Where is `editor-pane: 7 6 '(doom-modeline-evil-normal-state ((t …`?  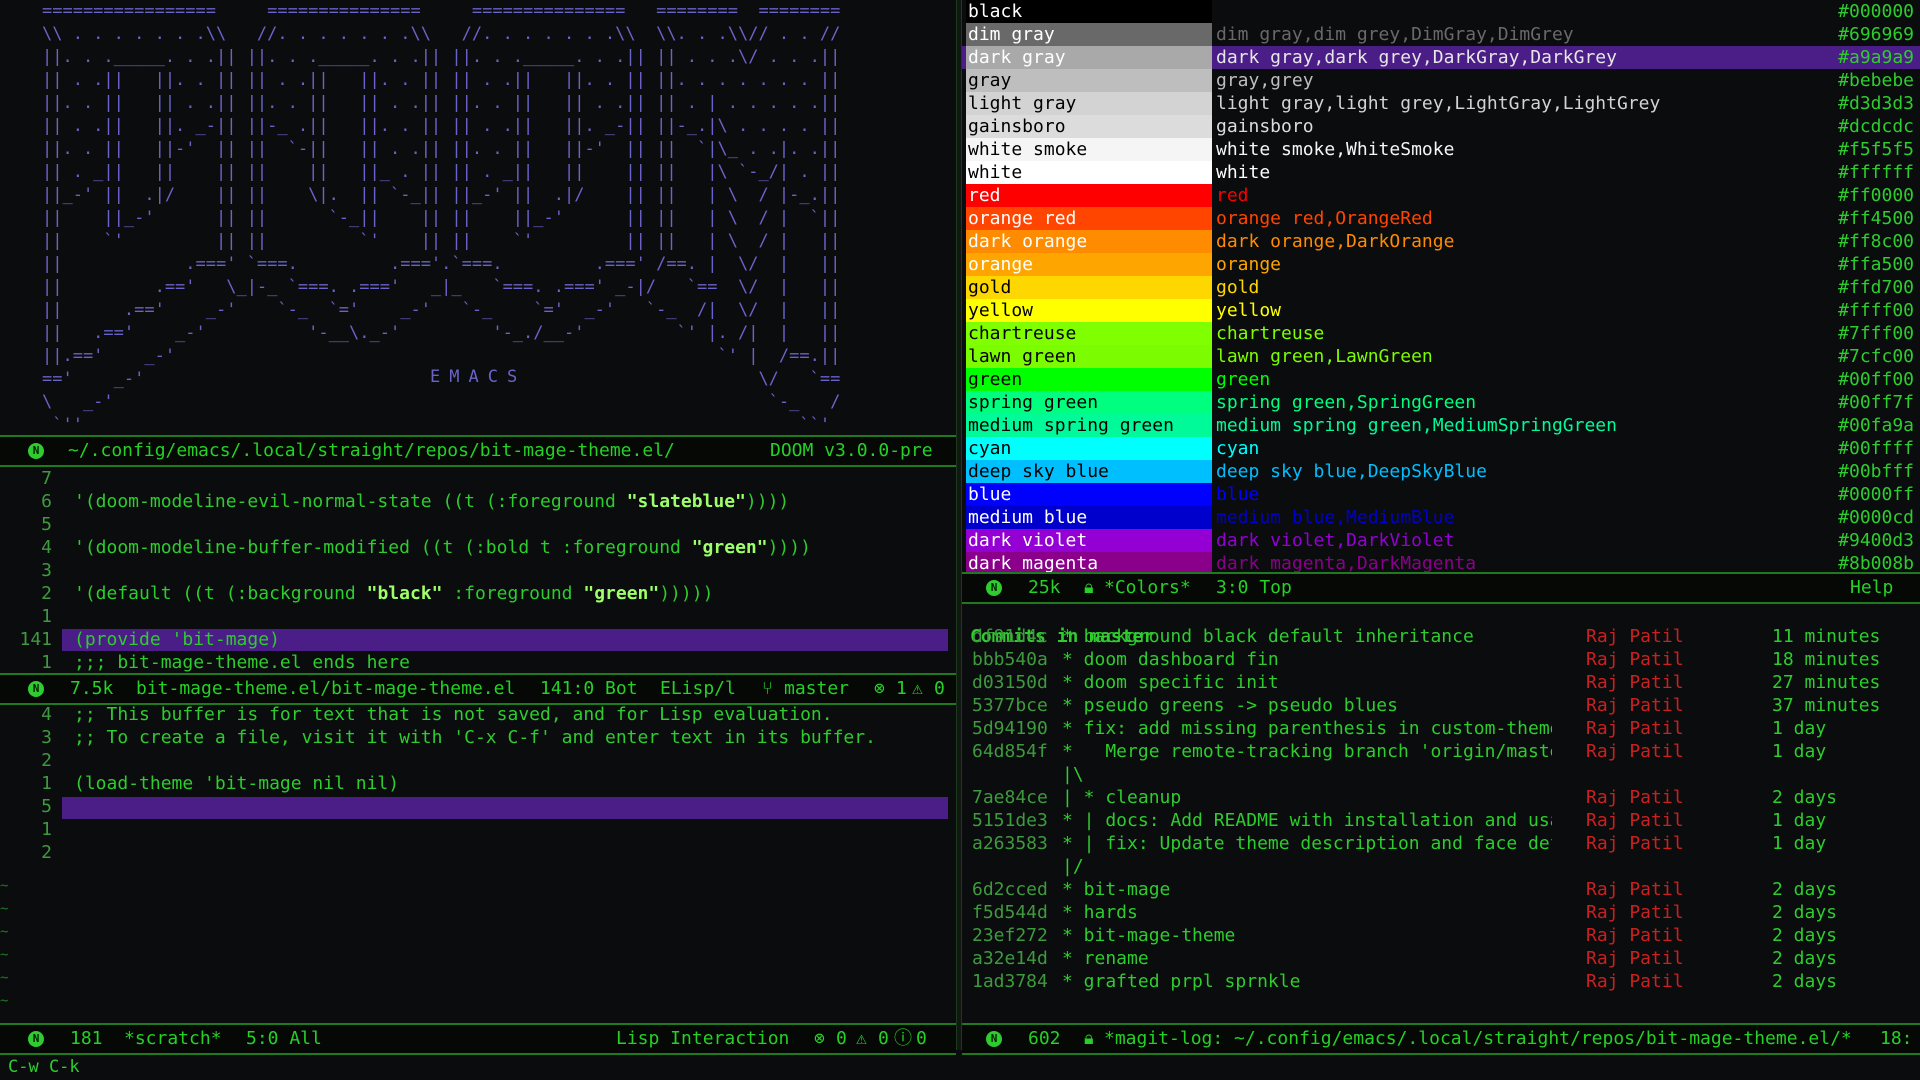 editor-pane: 7 6 '(doom-modeline-evil-normal-state ((t … is located at coordinates (478, 570).